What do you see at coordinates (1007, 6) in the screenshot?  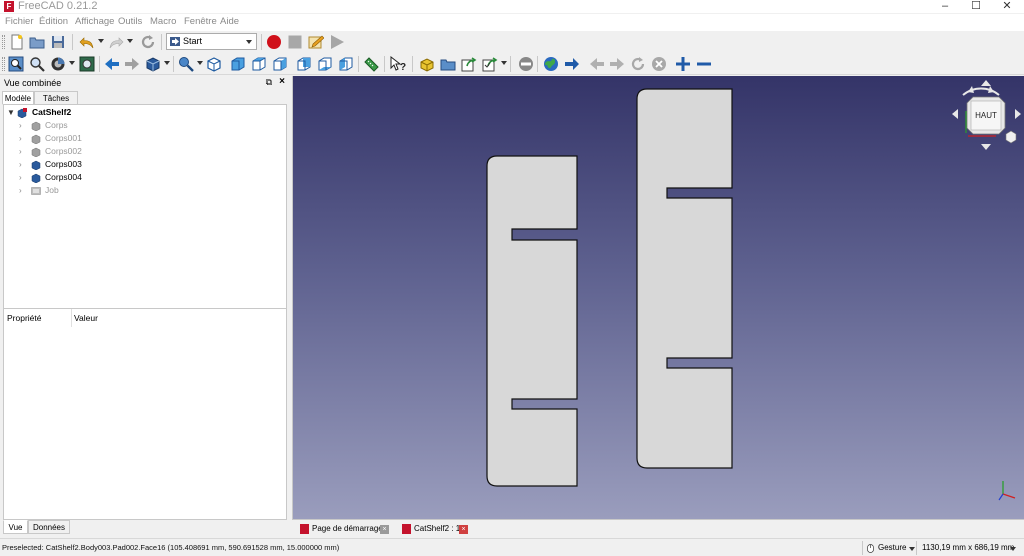 I see `close-window-button: ✕` at bounding box center [1007, 6].